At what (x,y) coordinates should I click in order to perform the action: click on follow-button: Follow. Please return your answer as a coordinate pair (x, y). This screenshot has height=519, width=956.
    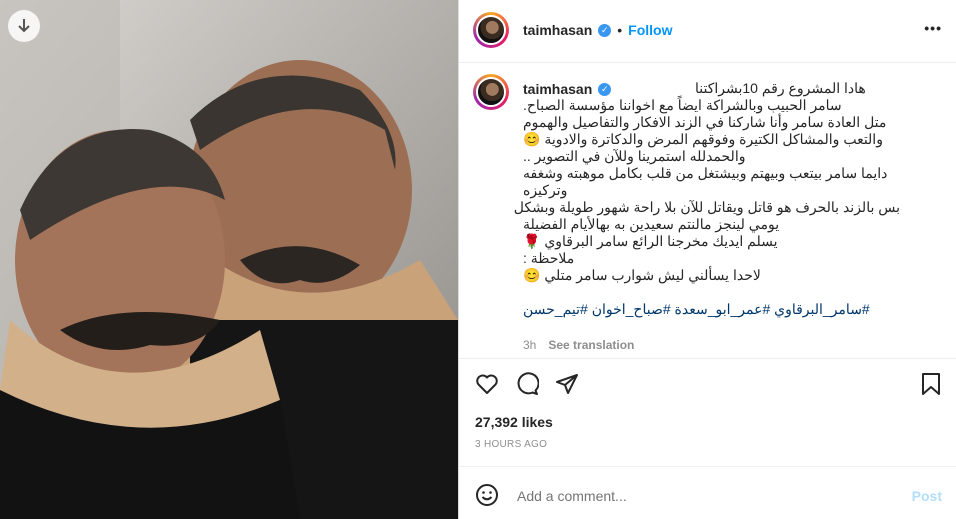
    Looking at the image, I should click on (650, 30).